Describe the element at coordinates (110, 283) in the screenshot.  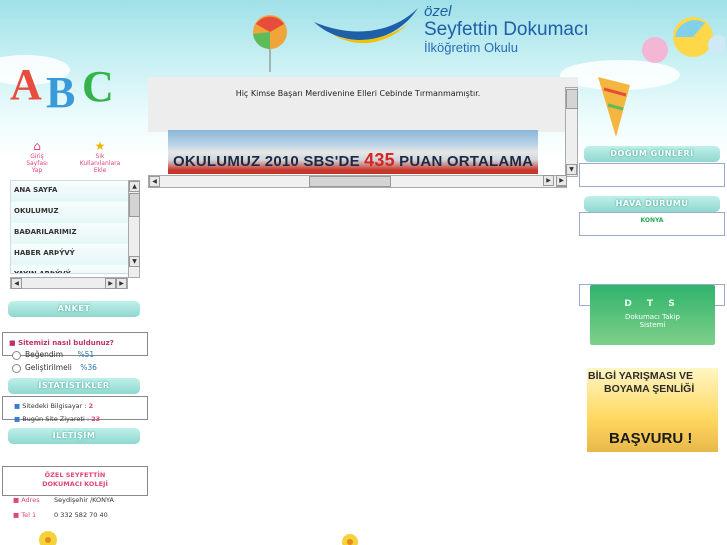
I see `scroll-right-button: ▶` at that location.